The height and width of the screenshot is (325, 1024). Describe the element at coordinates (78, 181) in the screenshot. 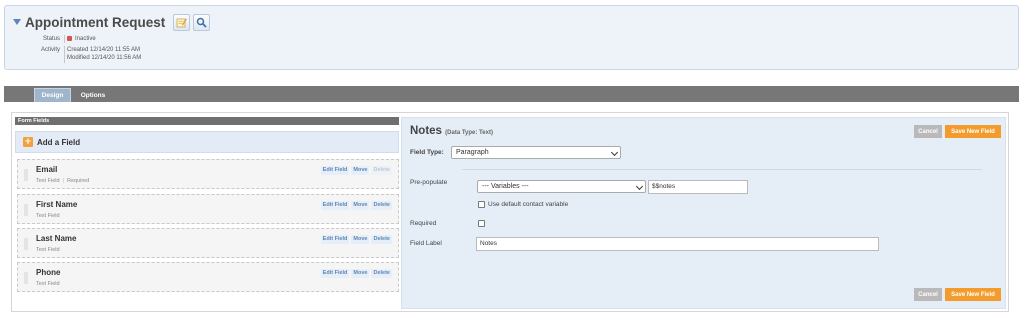

I see `field-required-label: Required` at that location.